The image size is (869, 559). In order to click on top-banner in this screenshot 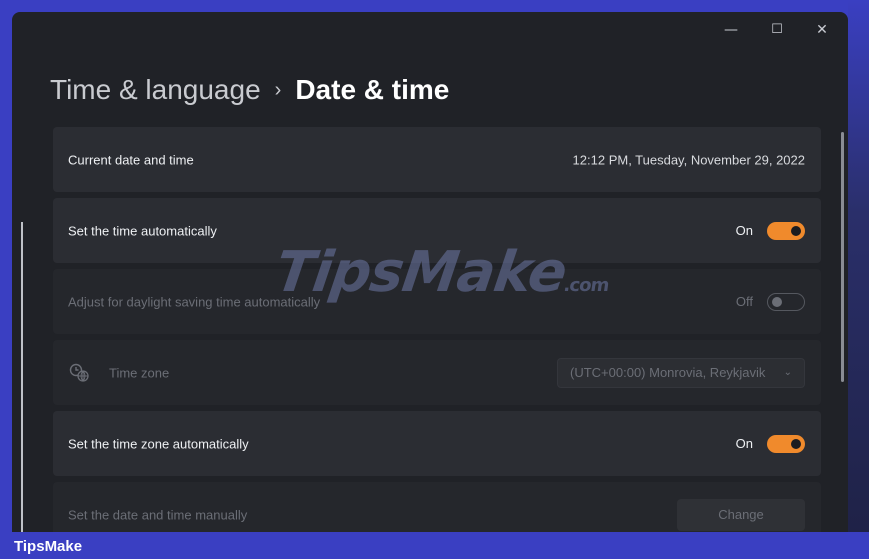, I will do `click(434, 6)`.